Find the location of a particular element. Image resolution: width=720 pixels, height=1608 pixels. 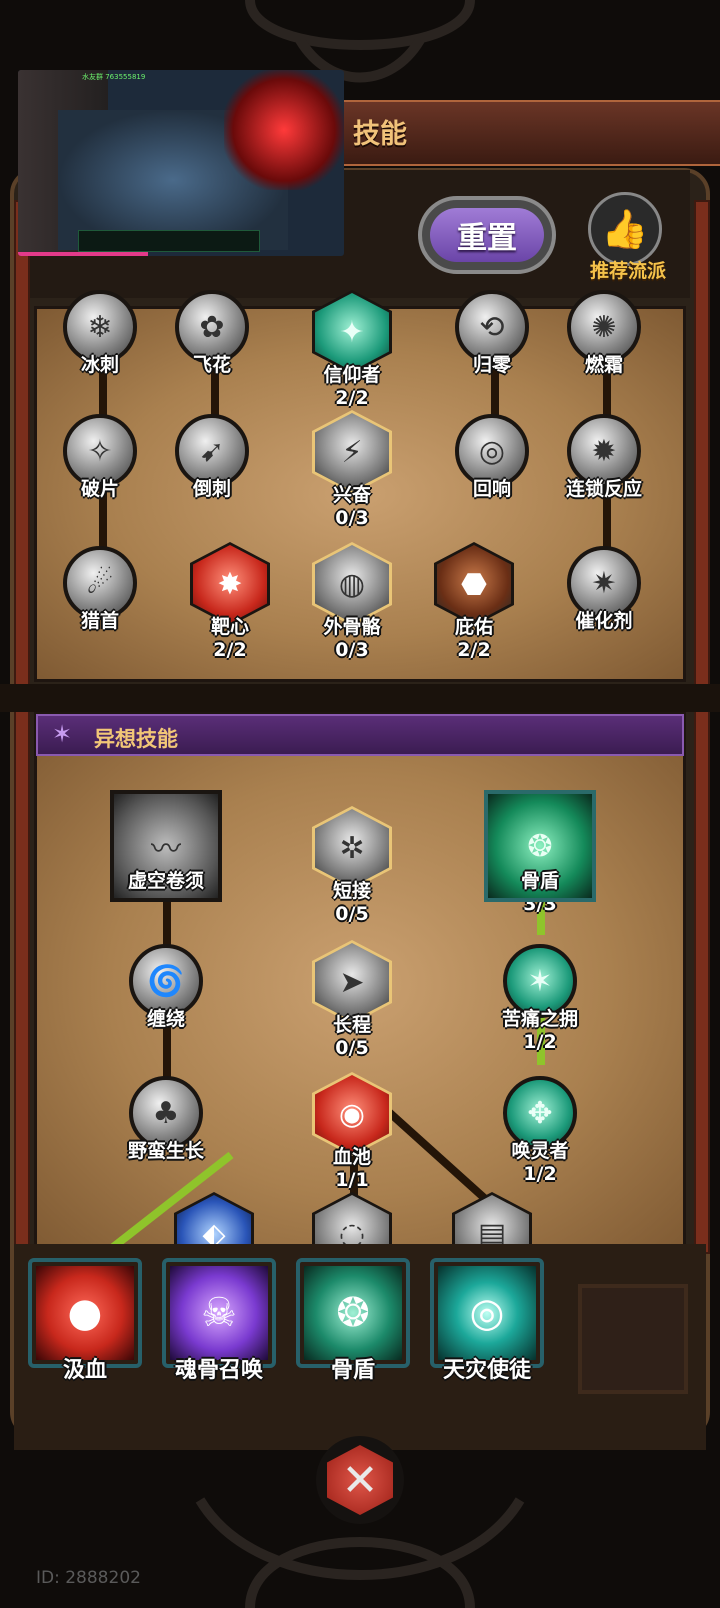

skill-name: 催化剂 is located at coordinates (604, 621).